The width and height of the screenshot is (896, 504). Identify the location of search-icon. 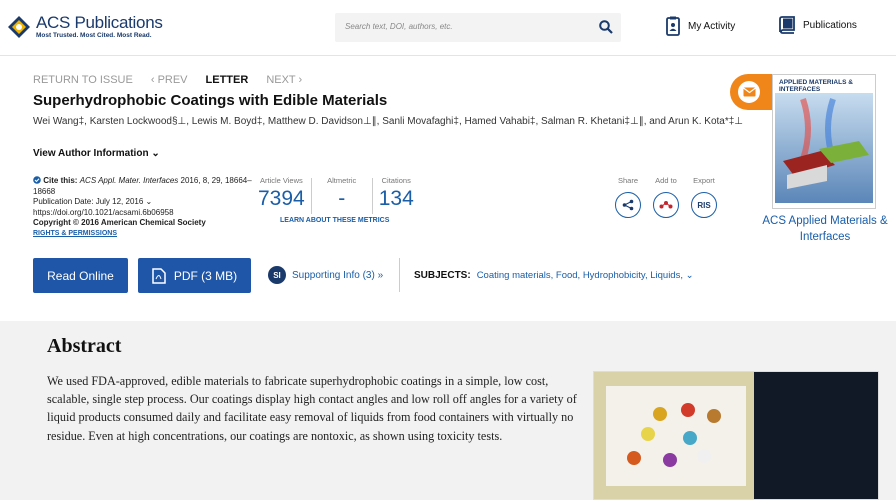
(606, 27).